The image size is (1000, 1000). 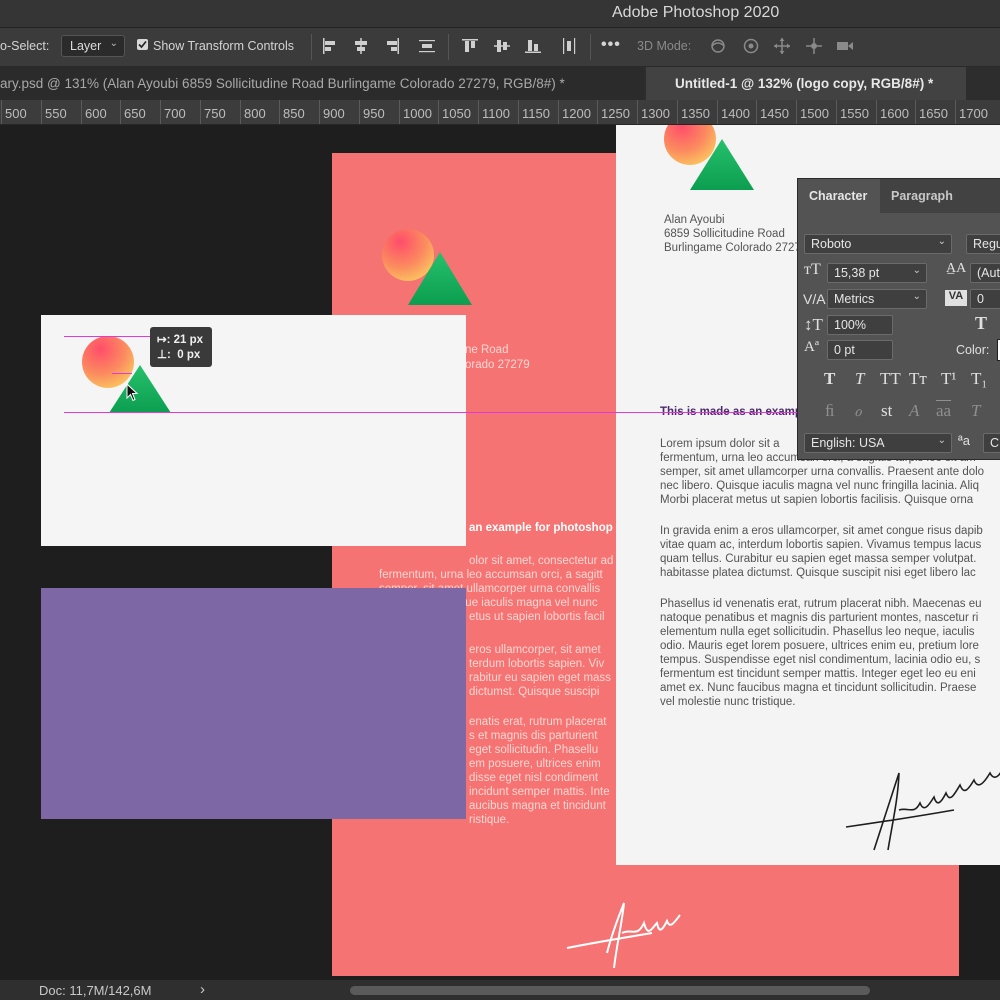 What do you see at coordinates (535, 650) in the screenshot?
I see `red-paragraph-2-line-1: eros ullamcorper, sit amet` at bounding box center [535, 650].